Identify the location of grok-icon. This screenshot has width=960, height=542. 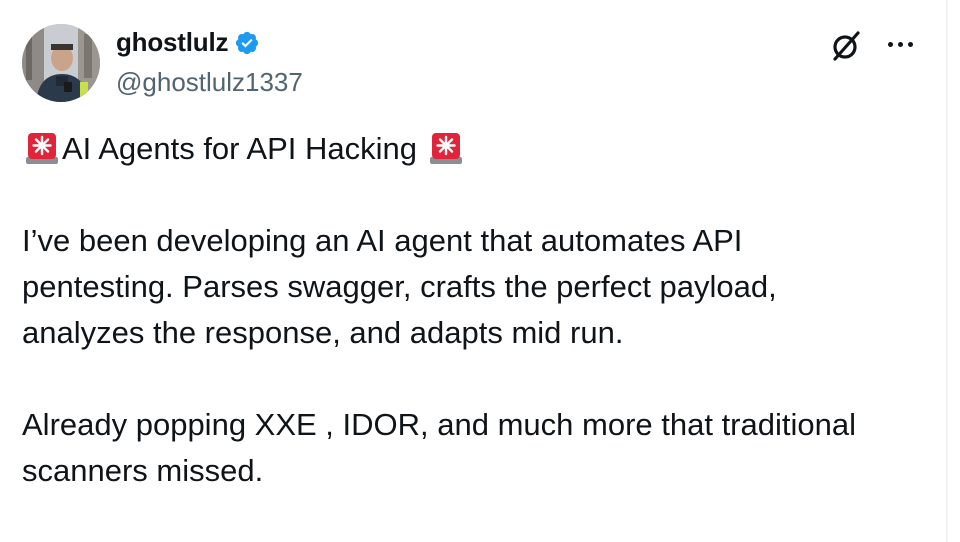
(846, 46).